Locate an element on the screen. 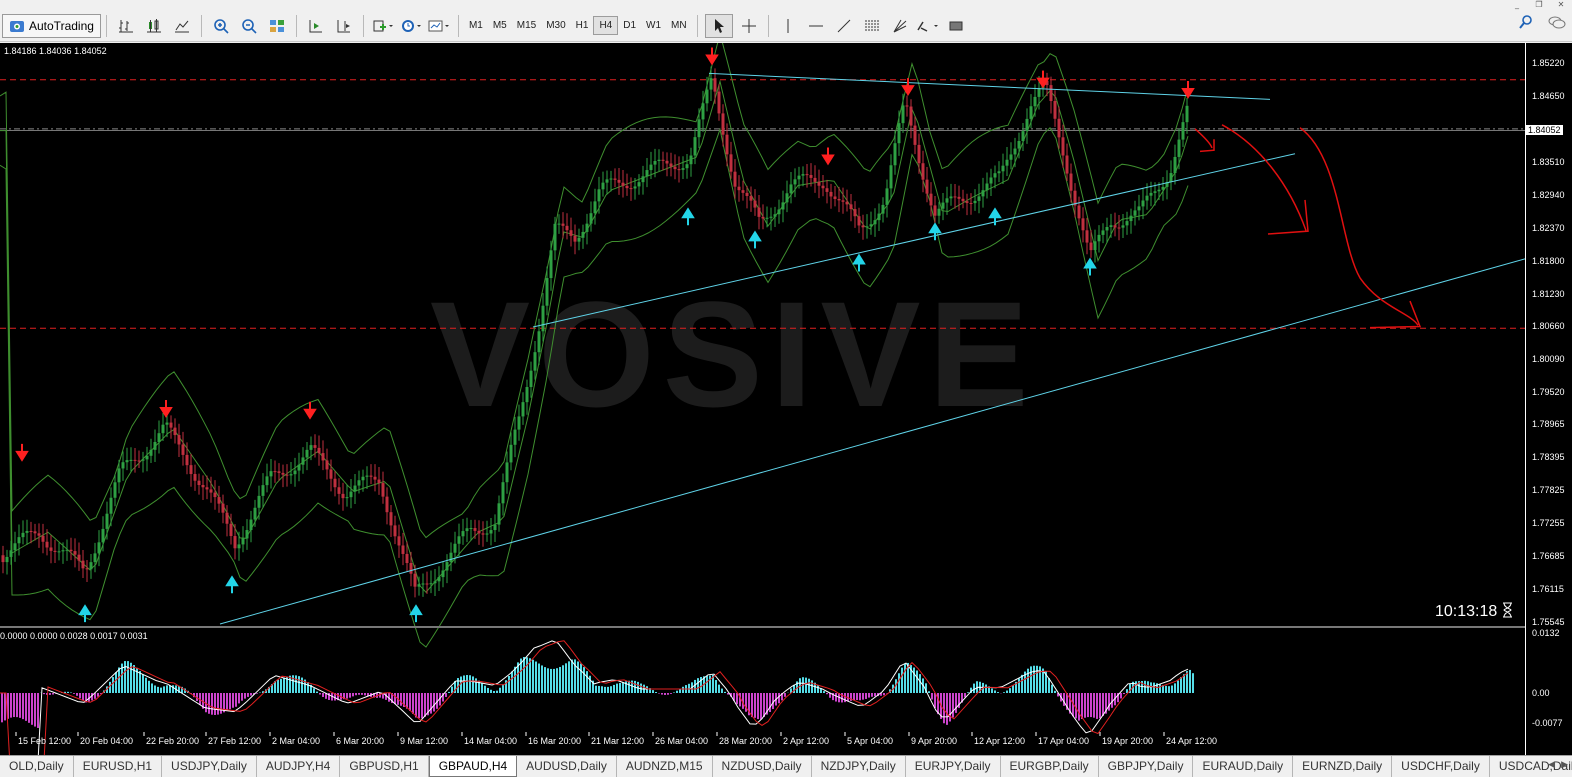 This screenshot has height=777, width=1572. pane-separator is located at coordinates (762, 627).